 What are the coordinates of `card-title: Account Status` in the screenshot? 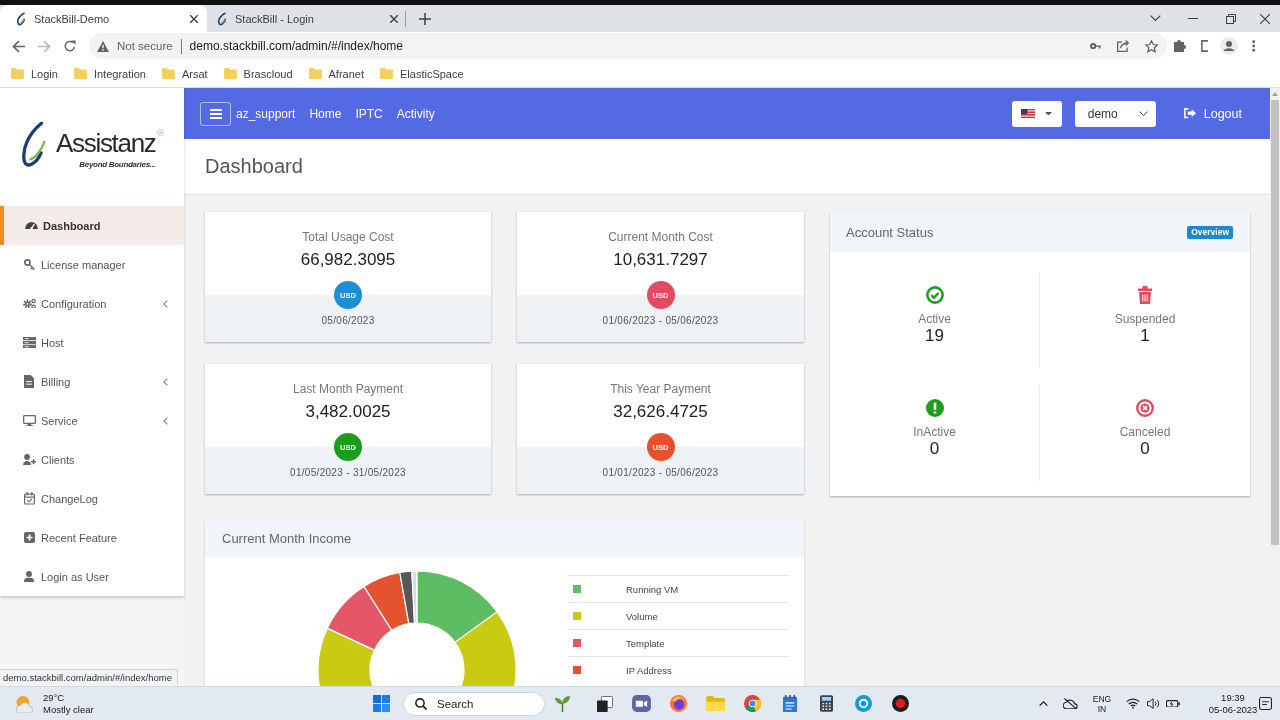 It's located at (890, 232).